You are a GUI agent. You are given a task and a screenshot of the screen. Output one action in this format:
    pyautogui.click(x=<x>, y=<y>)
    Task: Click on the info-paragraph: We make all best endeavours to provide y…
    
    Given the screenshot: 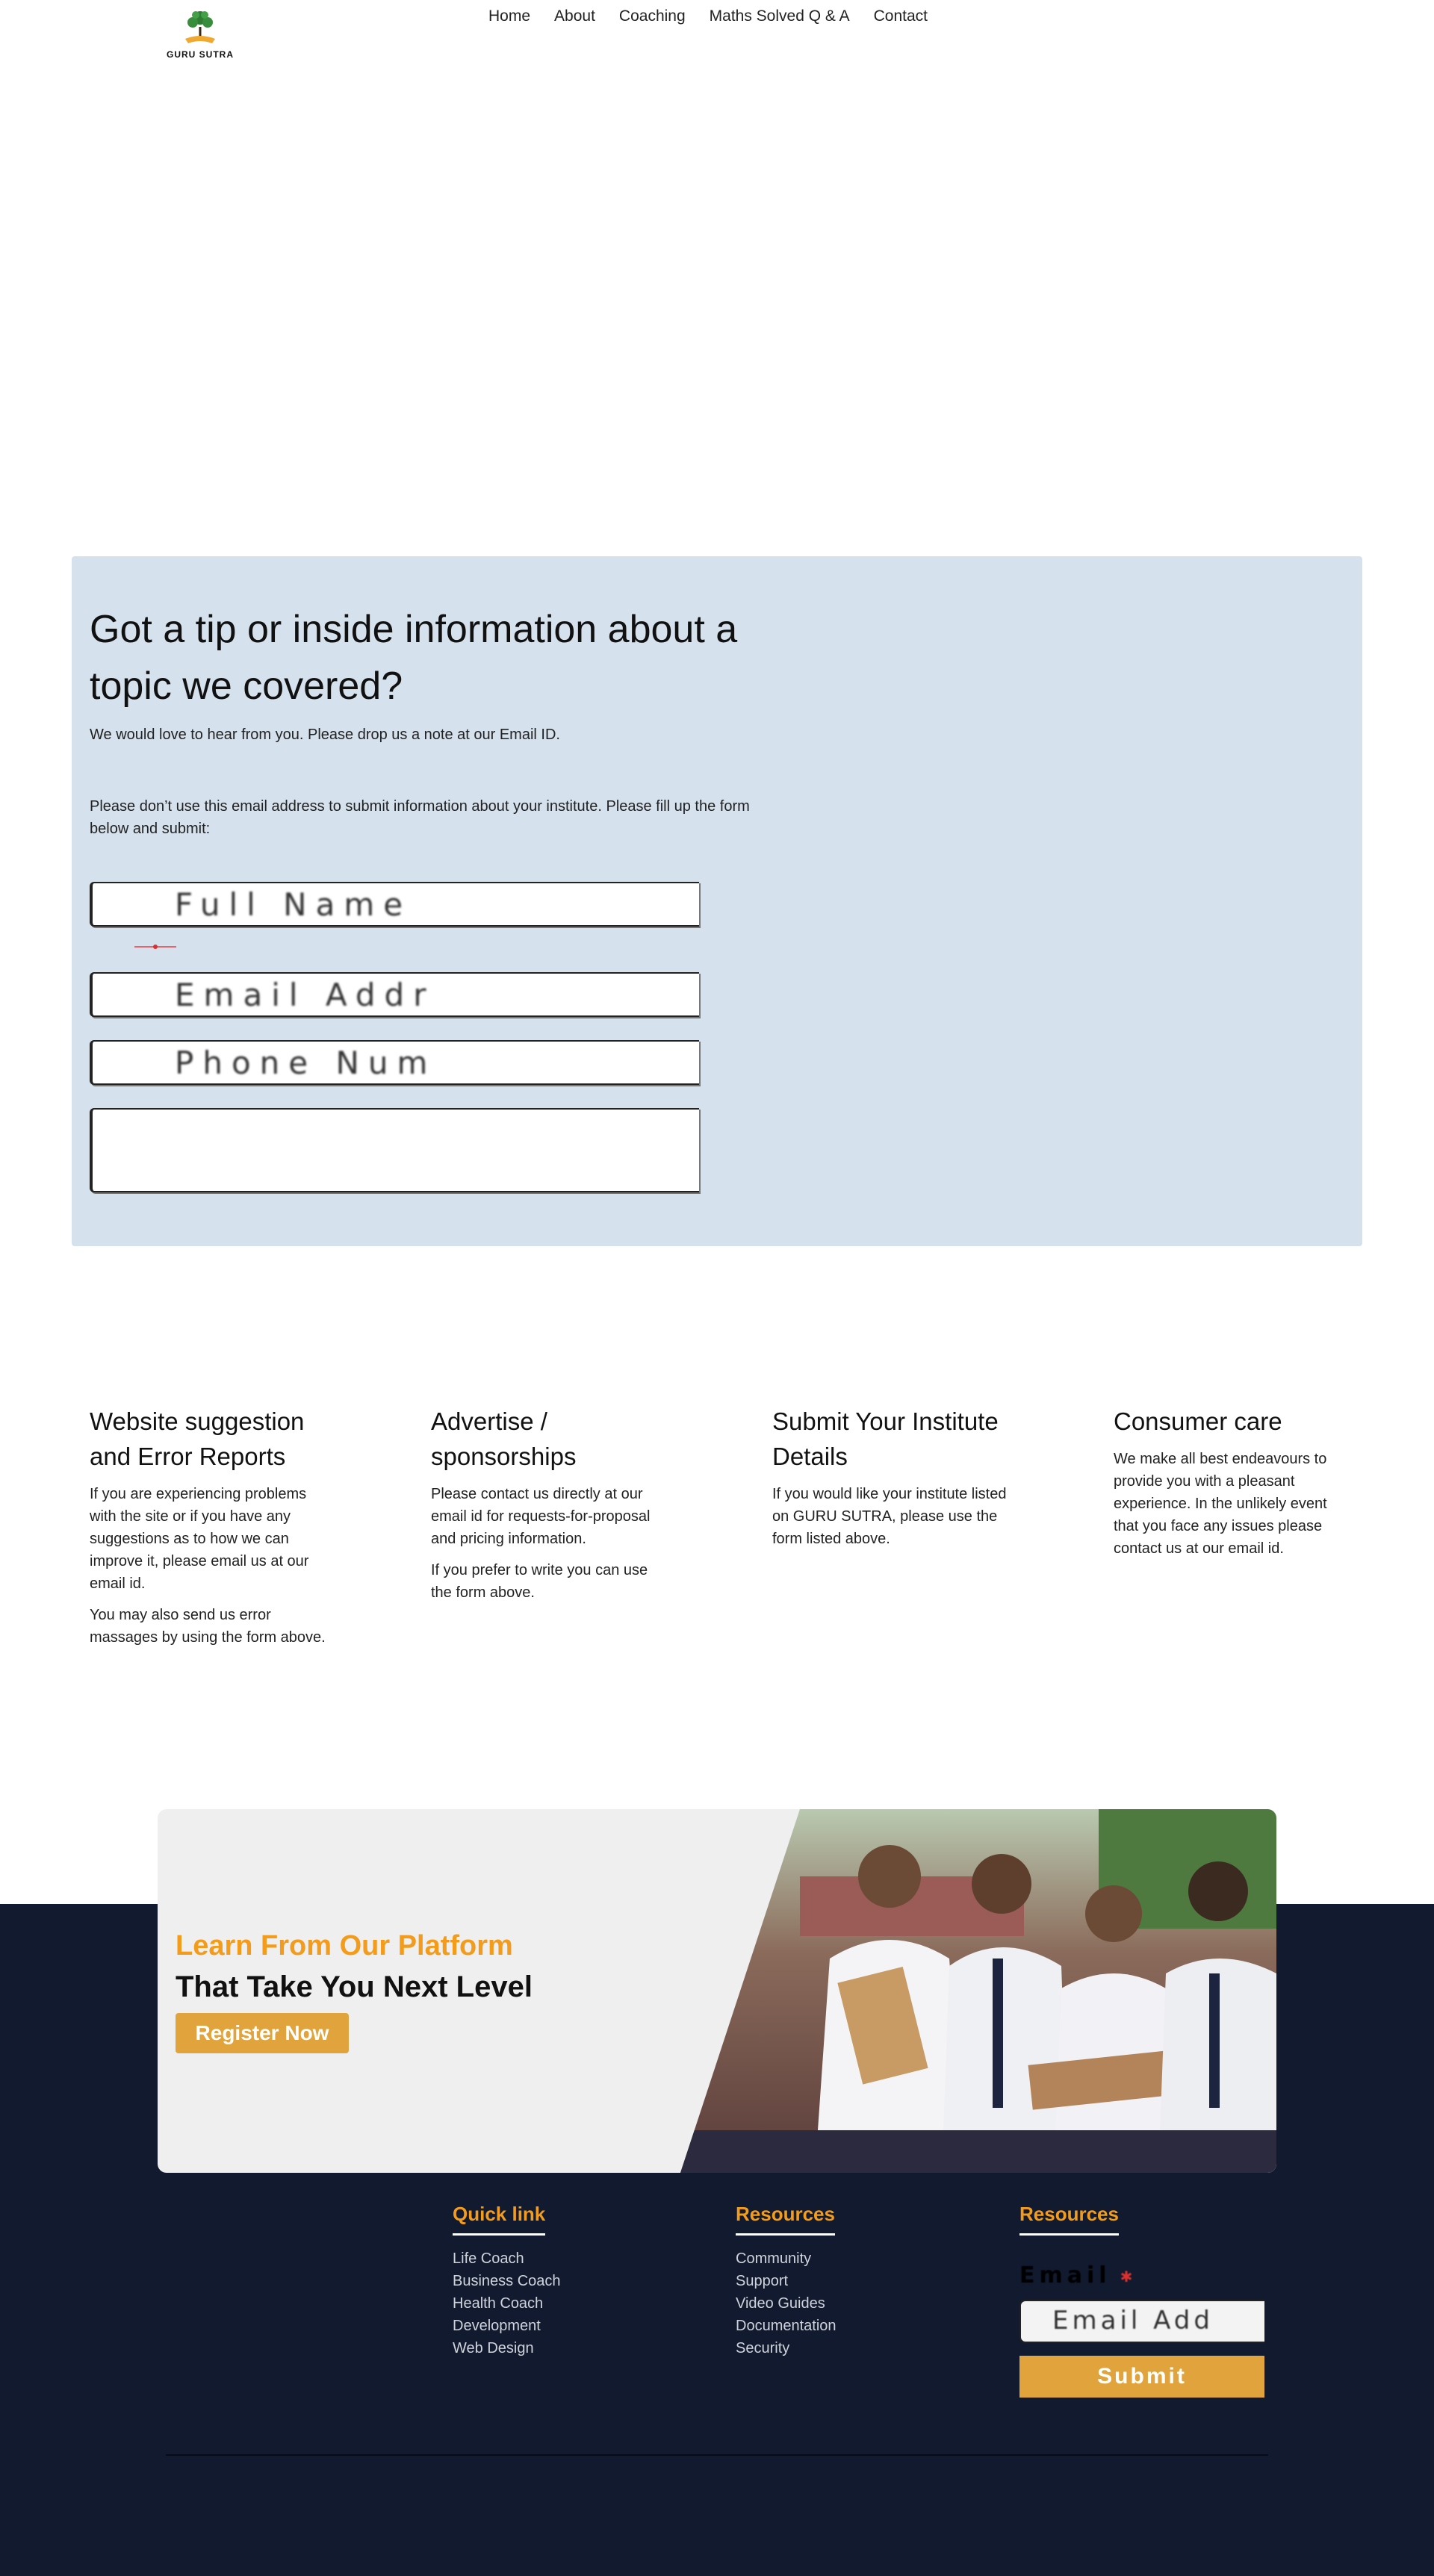 What is the action you would take?
    pyautogui.click(x=1220, y=1504)
    